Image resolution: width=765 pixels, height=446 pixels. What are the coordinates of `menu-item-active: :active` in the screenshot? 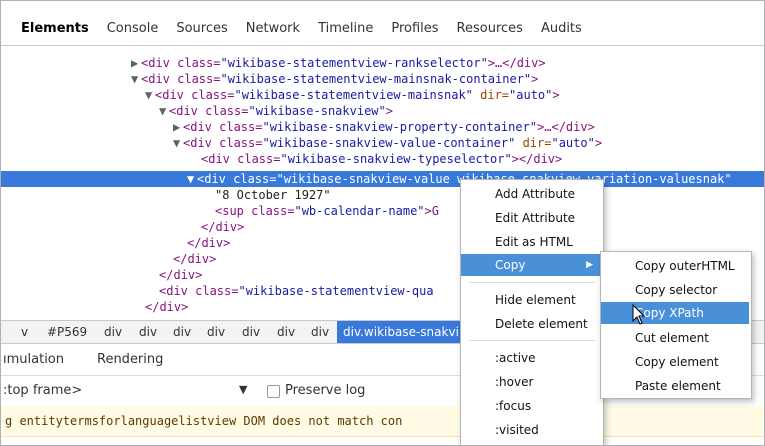 It's located at (532, 358).